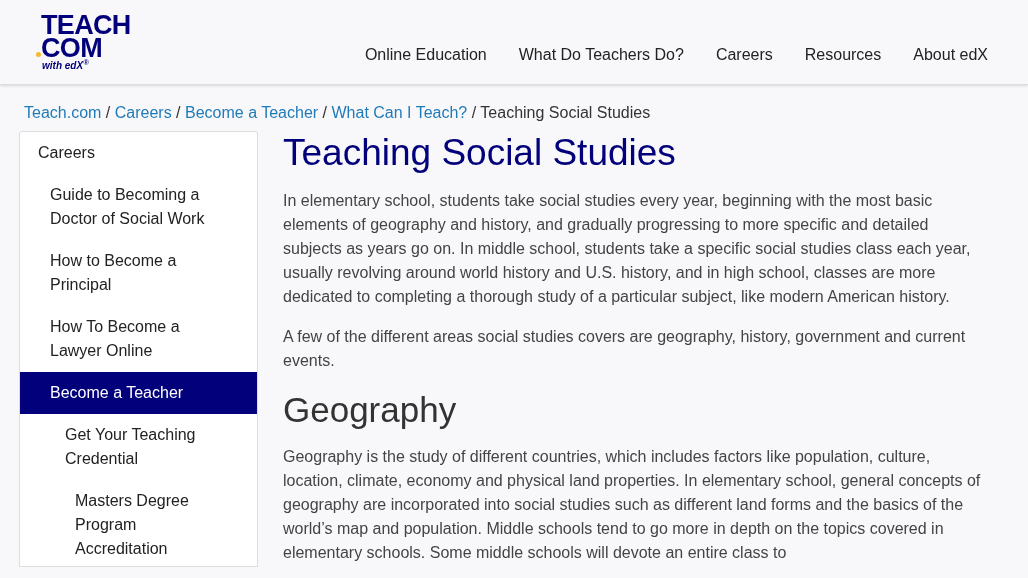 This screenshot has height=578, width=1028. I want to click on breadcrumb-link: Teach.com, so click(63, 112).